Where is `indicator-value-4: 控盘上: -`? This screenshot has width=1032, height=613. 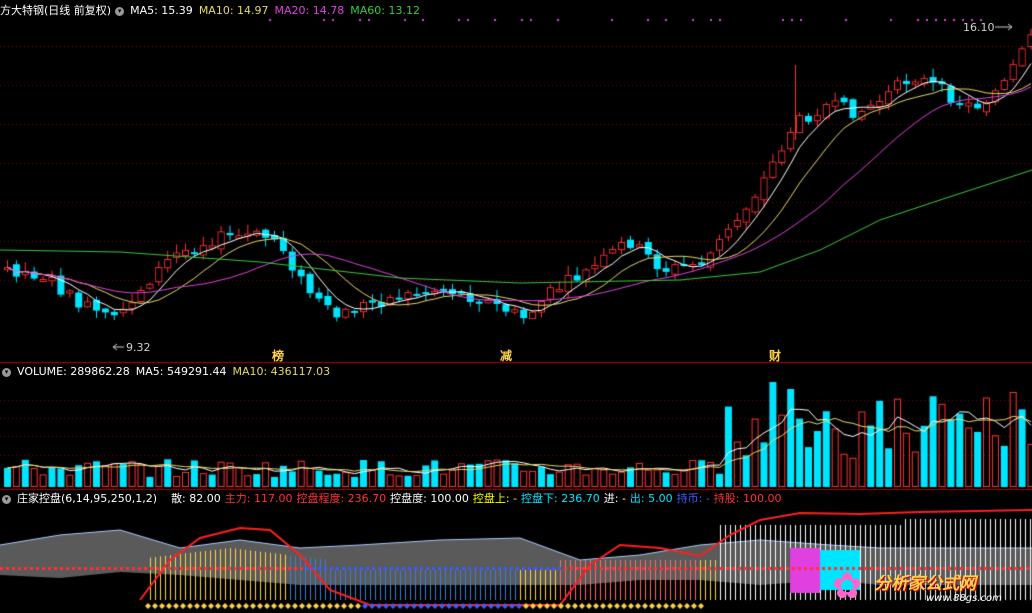 indicator-value-4: 控盘上: - is located at coordinates (495, 498).